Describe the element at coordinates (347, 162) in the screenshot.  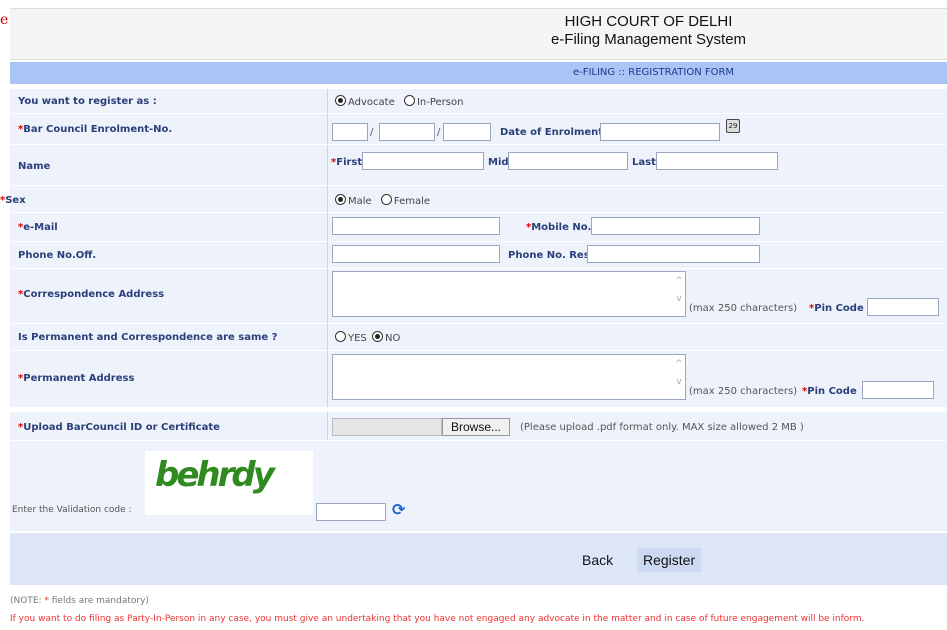
I see `first-label: *First` at that location.